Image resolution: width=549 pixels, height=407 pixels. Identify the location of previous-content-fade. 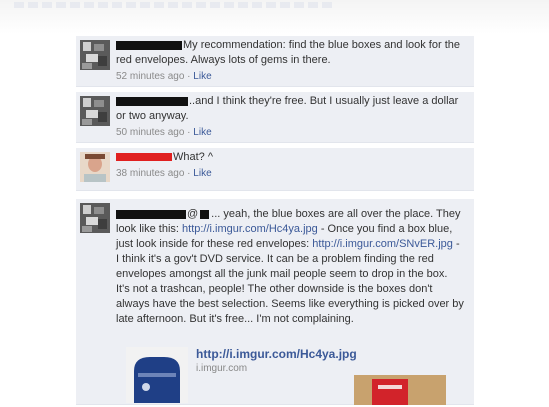
(274, 17).